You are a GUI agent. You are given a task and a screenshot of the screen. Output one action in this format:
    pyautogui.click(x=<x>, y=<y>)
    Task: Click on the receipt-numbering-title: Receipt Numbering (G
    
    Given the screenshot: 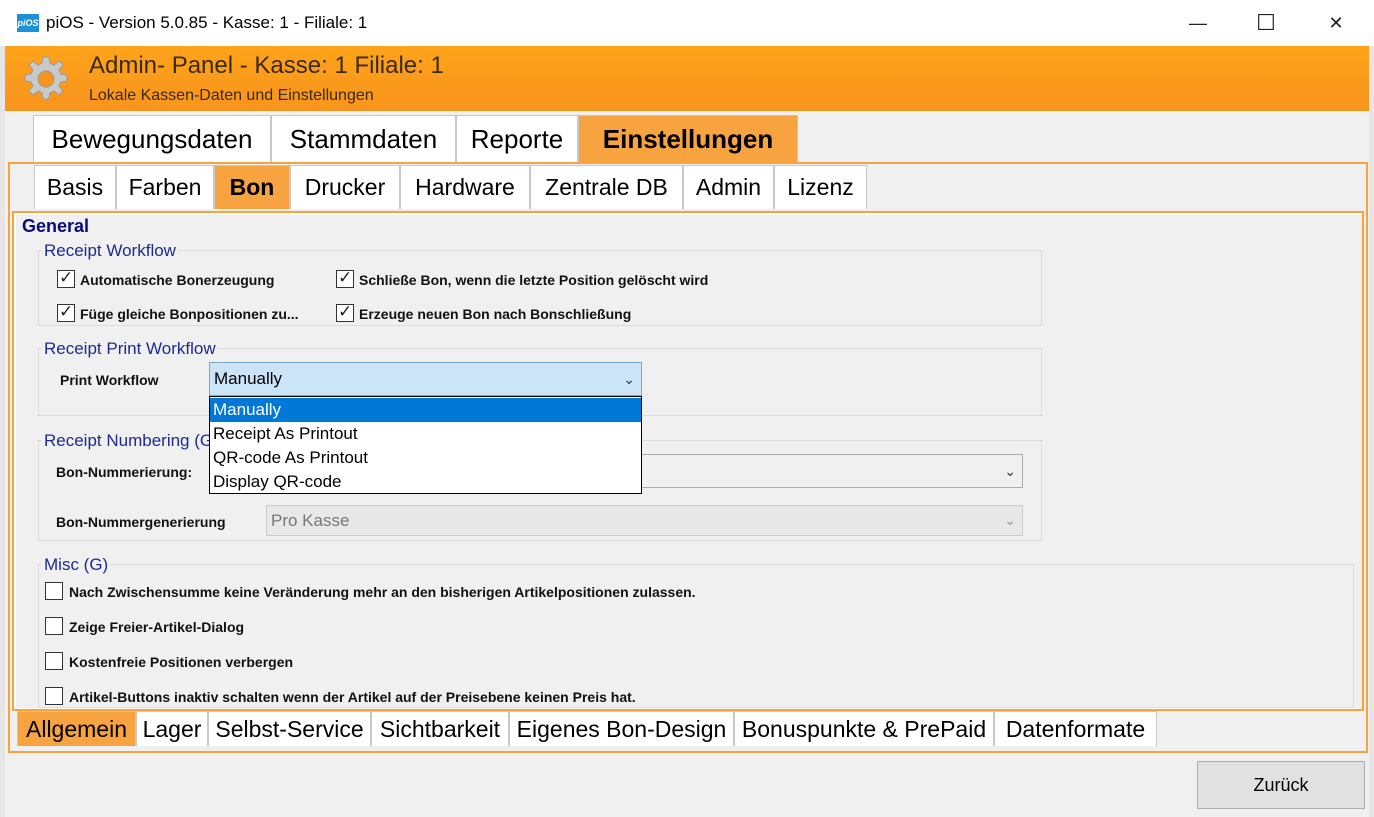 What is the action you would take?
    pyautogui.click(x=129, y=441)
    